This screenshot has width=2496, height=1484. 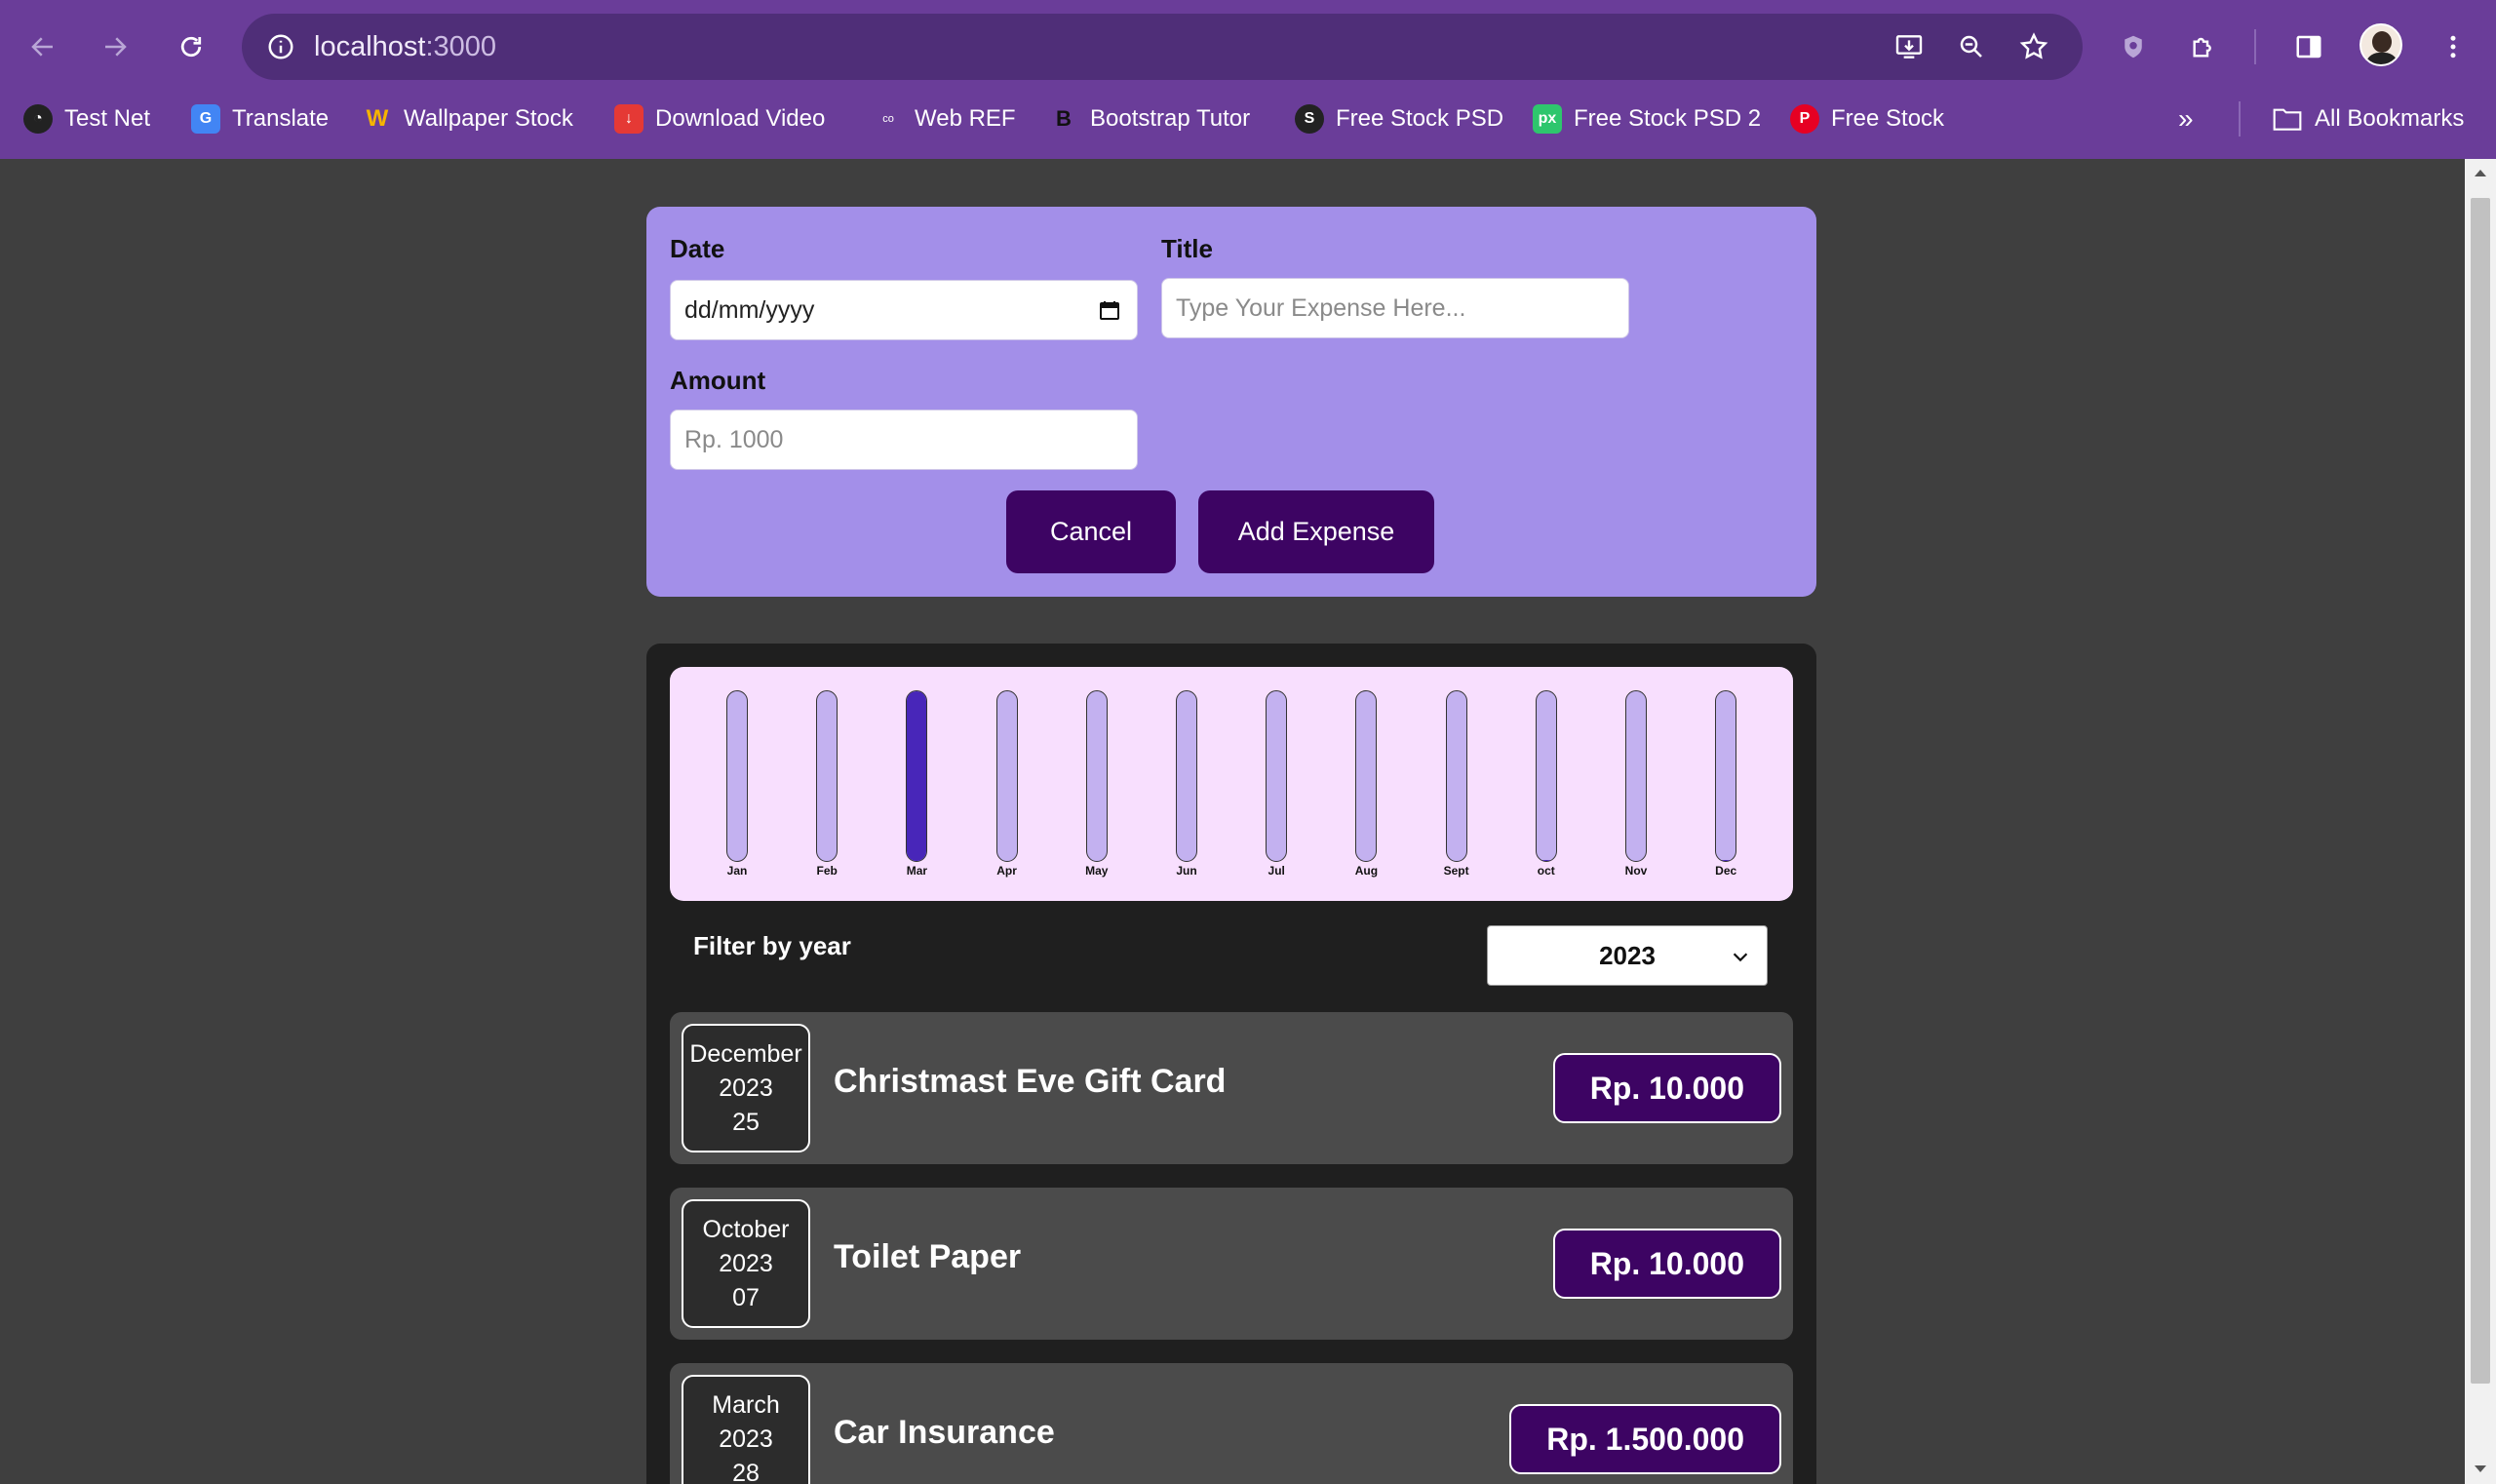 I want to click on shield-extension-icon, so click(x=2133, y=47).